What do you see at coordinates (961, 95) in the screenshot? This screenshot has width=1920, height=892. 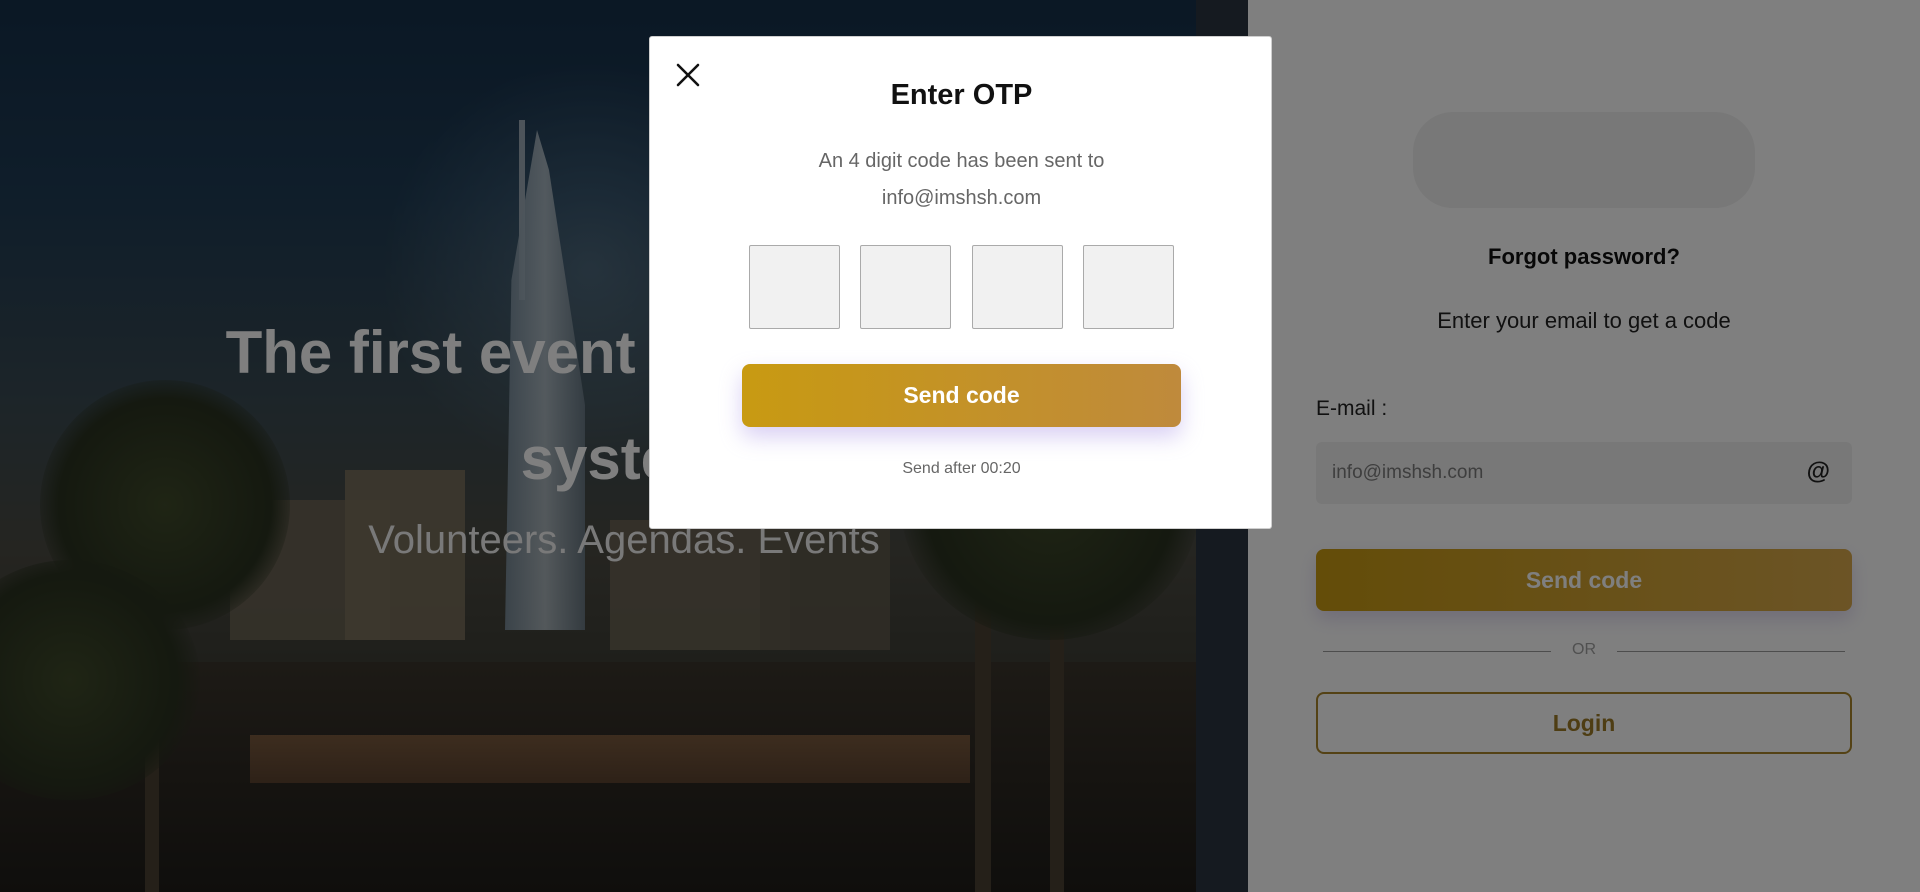 I see `otp-title: Enter OTP` at bounding box center [961, 95].